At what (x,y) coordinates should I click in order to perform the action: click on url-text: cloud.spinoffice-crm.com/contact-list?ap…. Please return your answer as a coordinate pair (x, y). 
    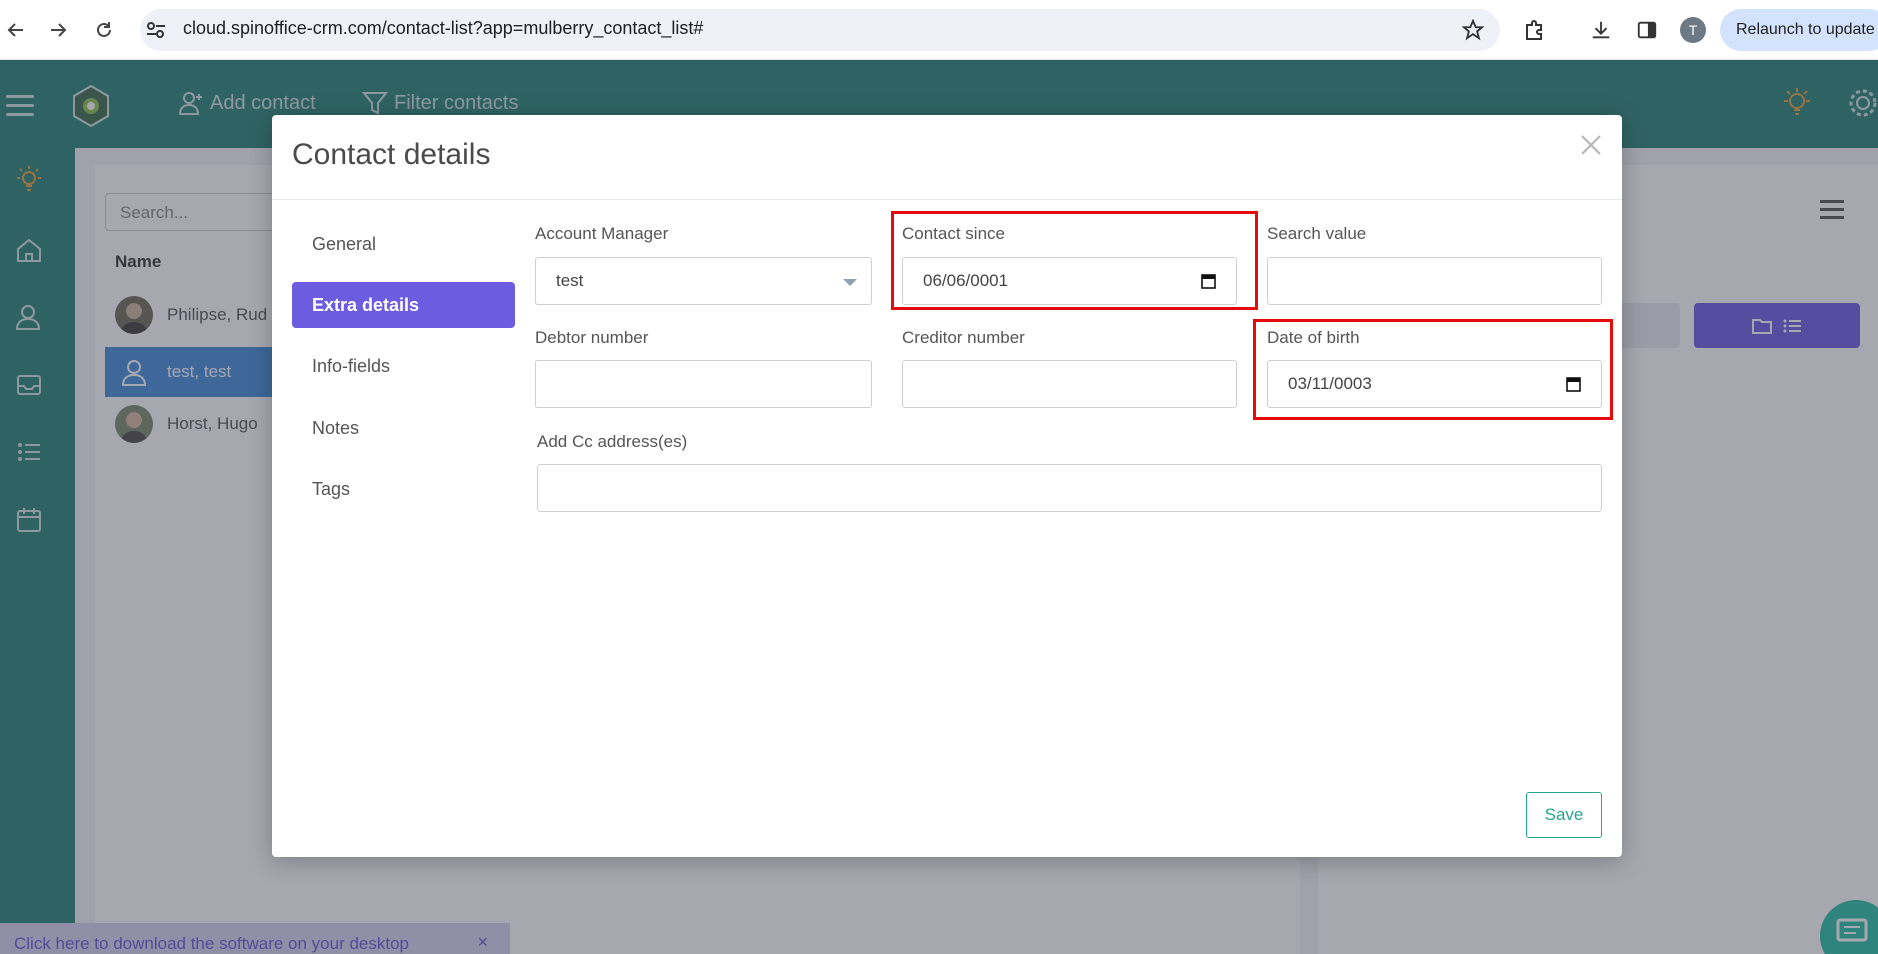
    Looking at the image, I should click on (443, 28).